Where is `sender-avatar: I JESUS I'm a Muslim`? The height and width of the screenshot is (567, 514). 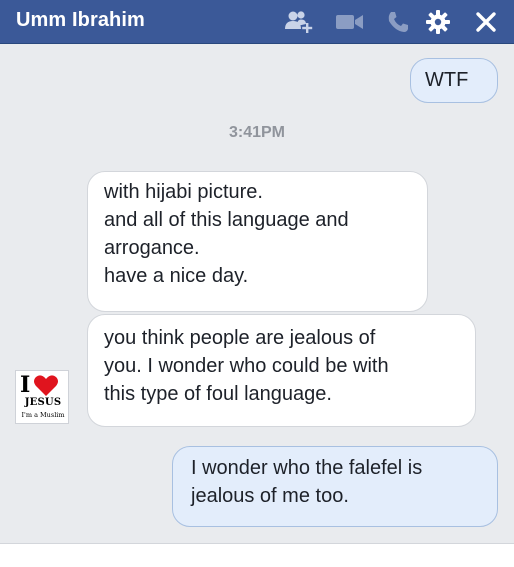 sender-avatar: I JESUS I'm a Muslim is located at coordinates (42, 397).